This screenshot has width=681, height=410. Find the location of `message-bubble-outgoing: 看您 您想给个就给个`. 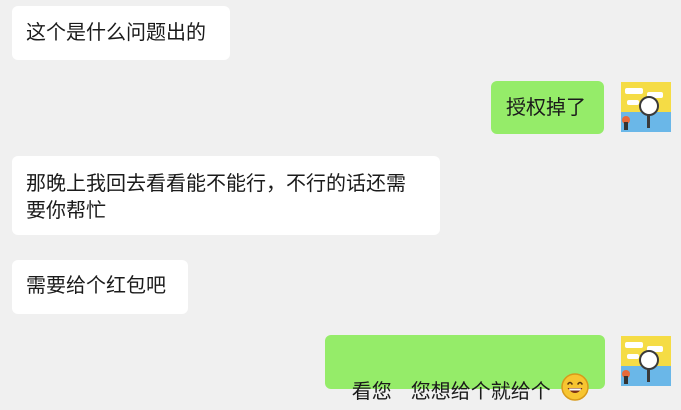

message-bubble-outgoing: 看您 您想给个就给个 is located at coordinates (465, 369).